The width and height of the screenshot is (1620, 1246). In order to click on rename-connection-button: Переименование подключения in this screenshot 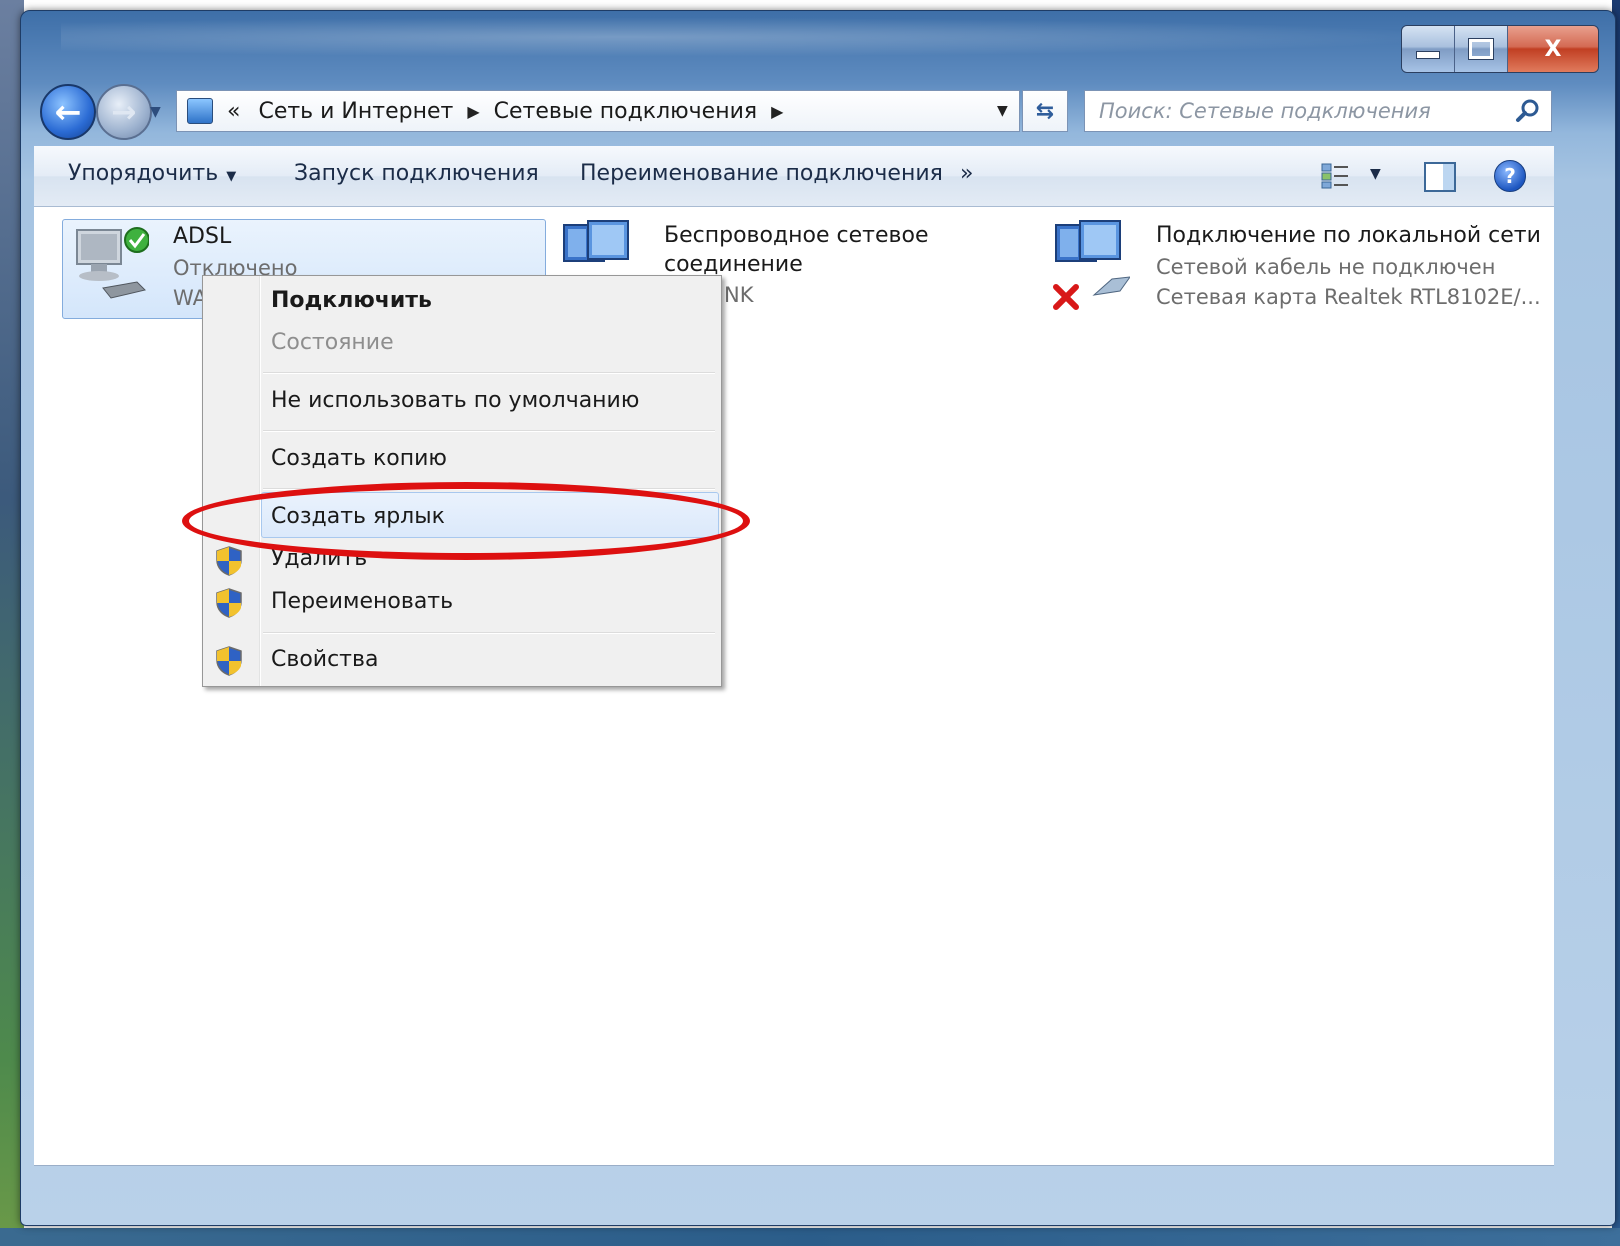, I will do `click(761, 173)`.